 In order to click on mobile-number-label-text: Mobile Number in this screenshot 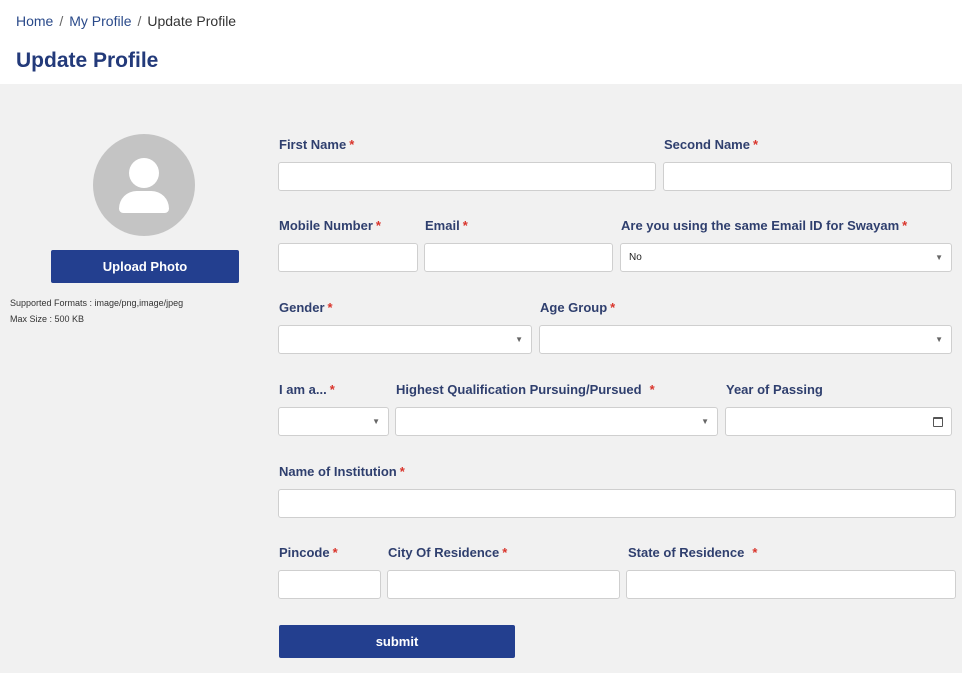, I will do `click(326, 225)`.